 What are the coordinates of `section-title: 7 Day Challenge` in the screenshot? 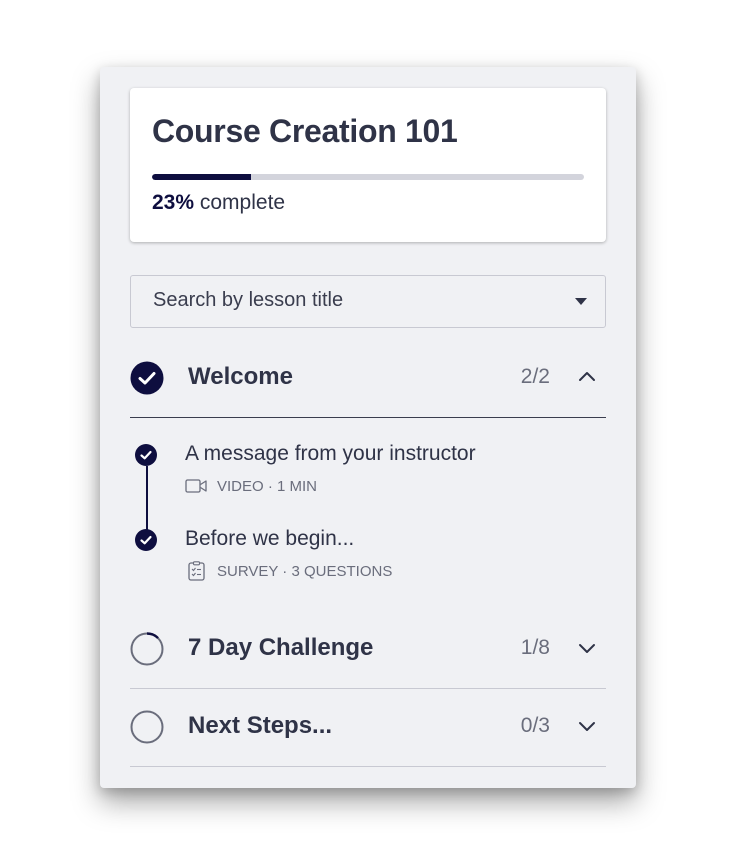 It's located at (281, 647).